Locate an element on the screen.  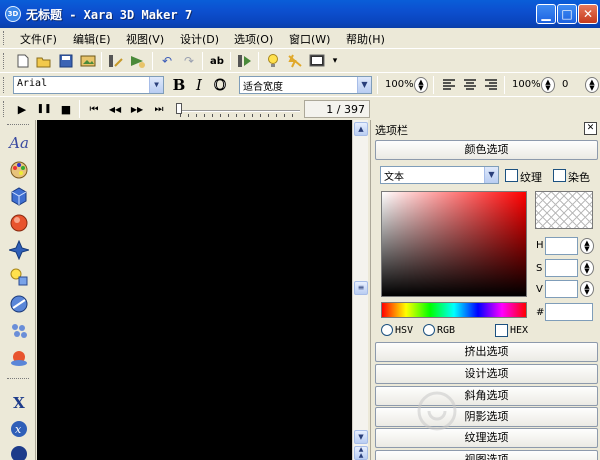
app-icon: 3D is located at coordinates (13, 14).